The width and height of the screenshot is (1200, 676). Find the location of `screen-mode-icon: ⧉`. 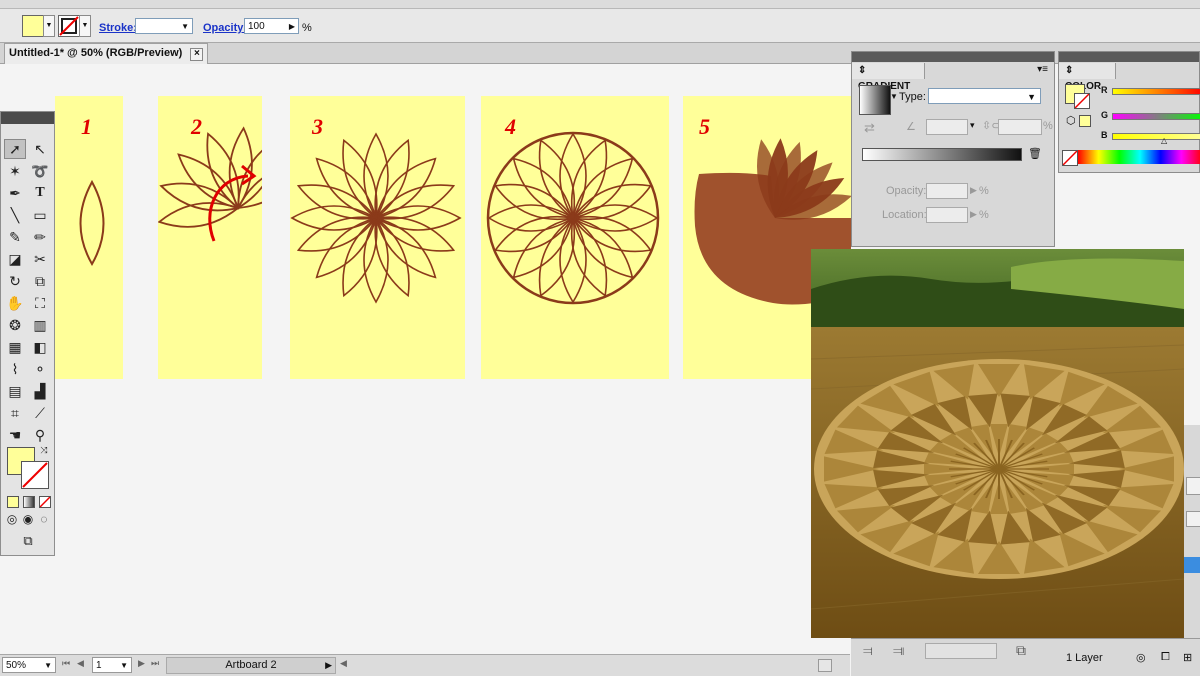

screen-mode-icon: ⧉ is located at coordinates (28, 541).